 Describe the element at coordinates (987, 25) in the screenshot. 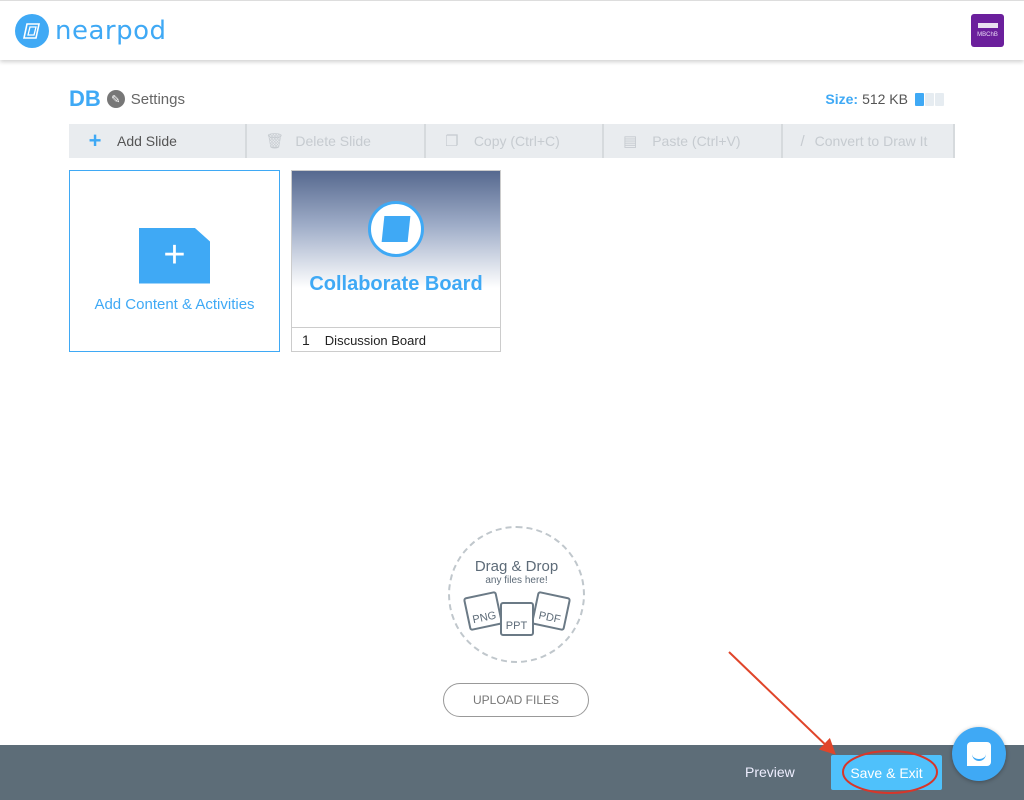

I see `avatar-logo` at that location.